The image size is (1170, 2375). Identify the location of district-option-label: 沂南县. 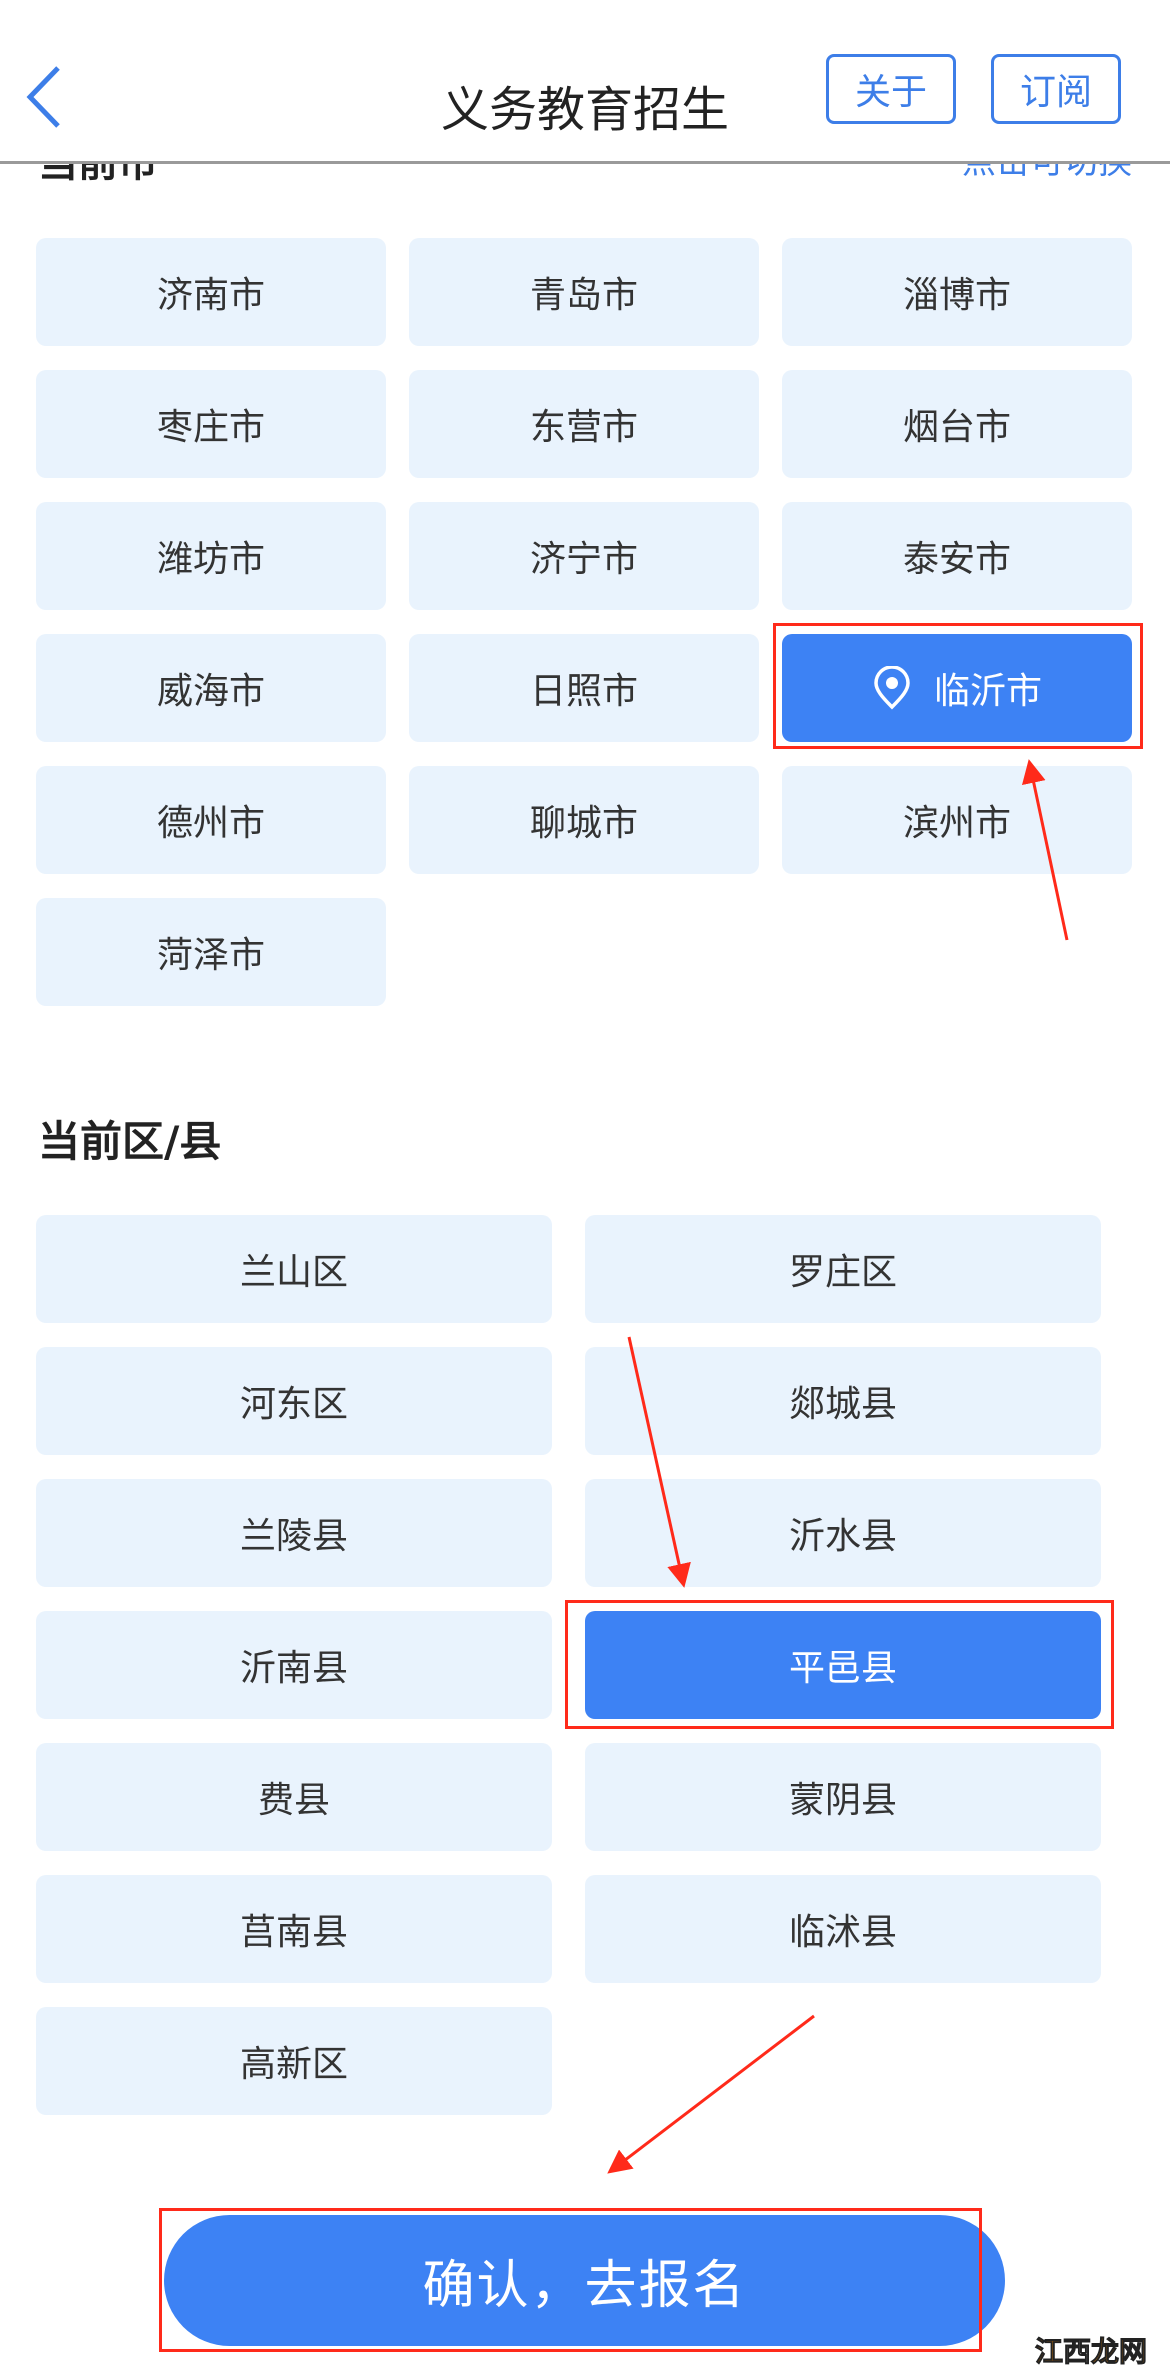
(293, 1668).